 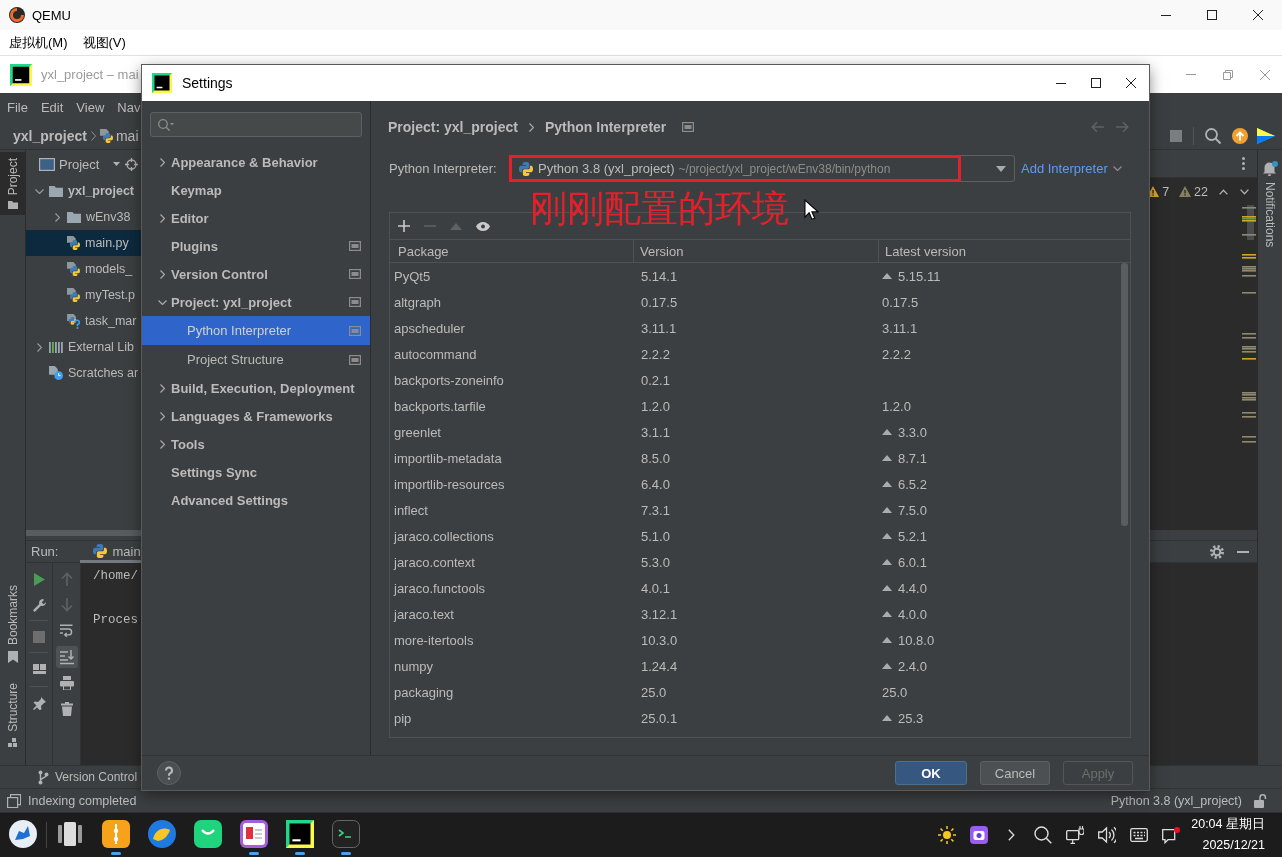 What do you see at coordinates (453, 127) in the screenshot?
I see `breadcrumb-item: Project: yxl_project` at bounding box center [453, 127].